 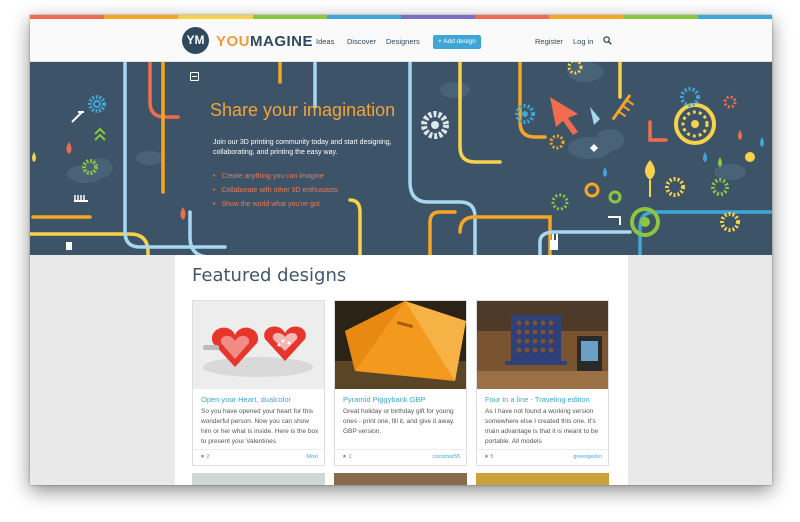 What do you see at coordinates (549, 41) in the screenshot?
I see `register-link: Register` at bounding box center [549, 41].